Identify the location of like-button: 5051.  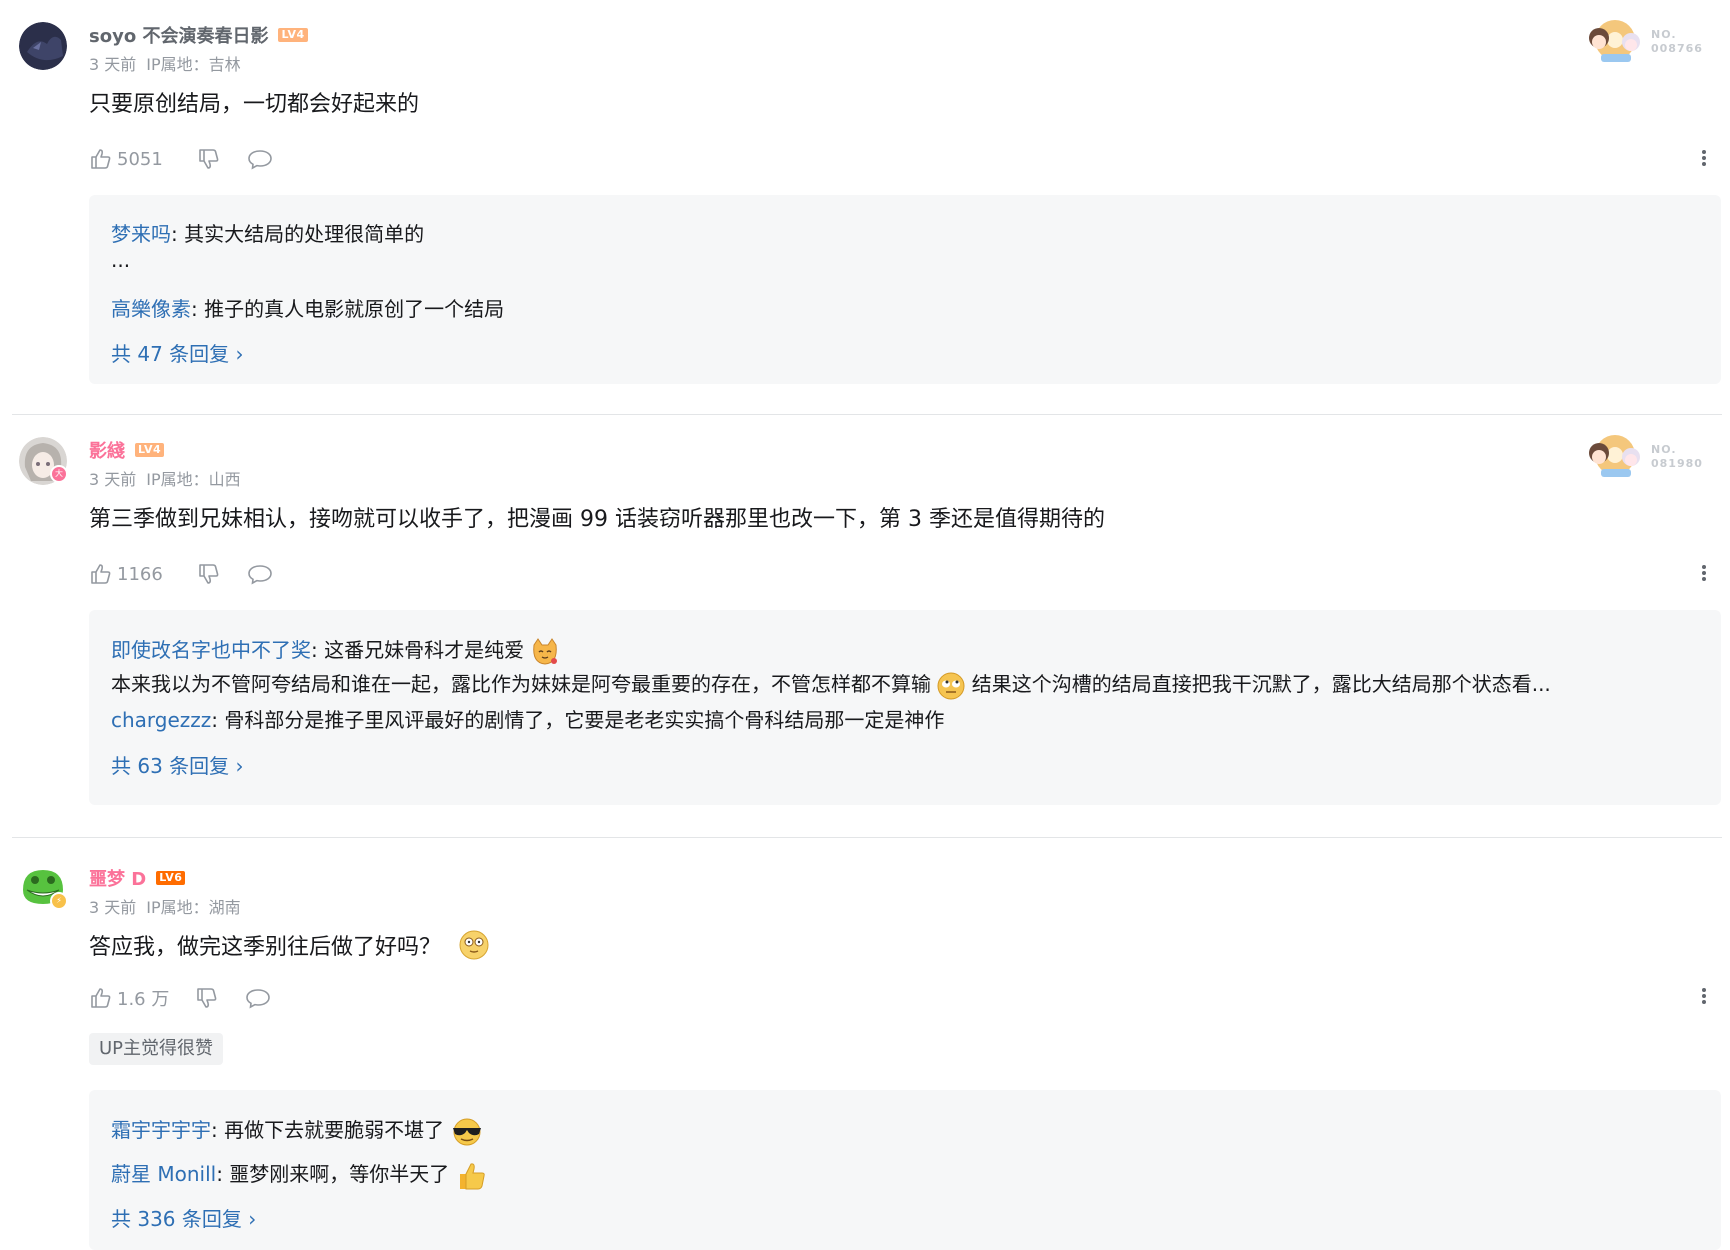
(126, 159).